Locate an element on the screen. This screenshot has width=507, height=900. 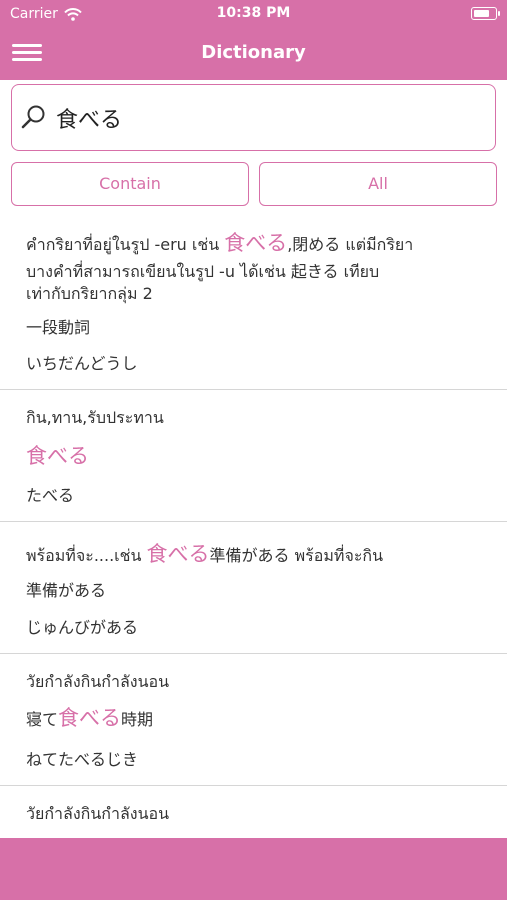
all-filter-button: All is located at coordinates (378, 184).